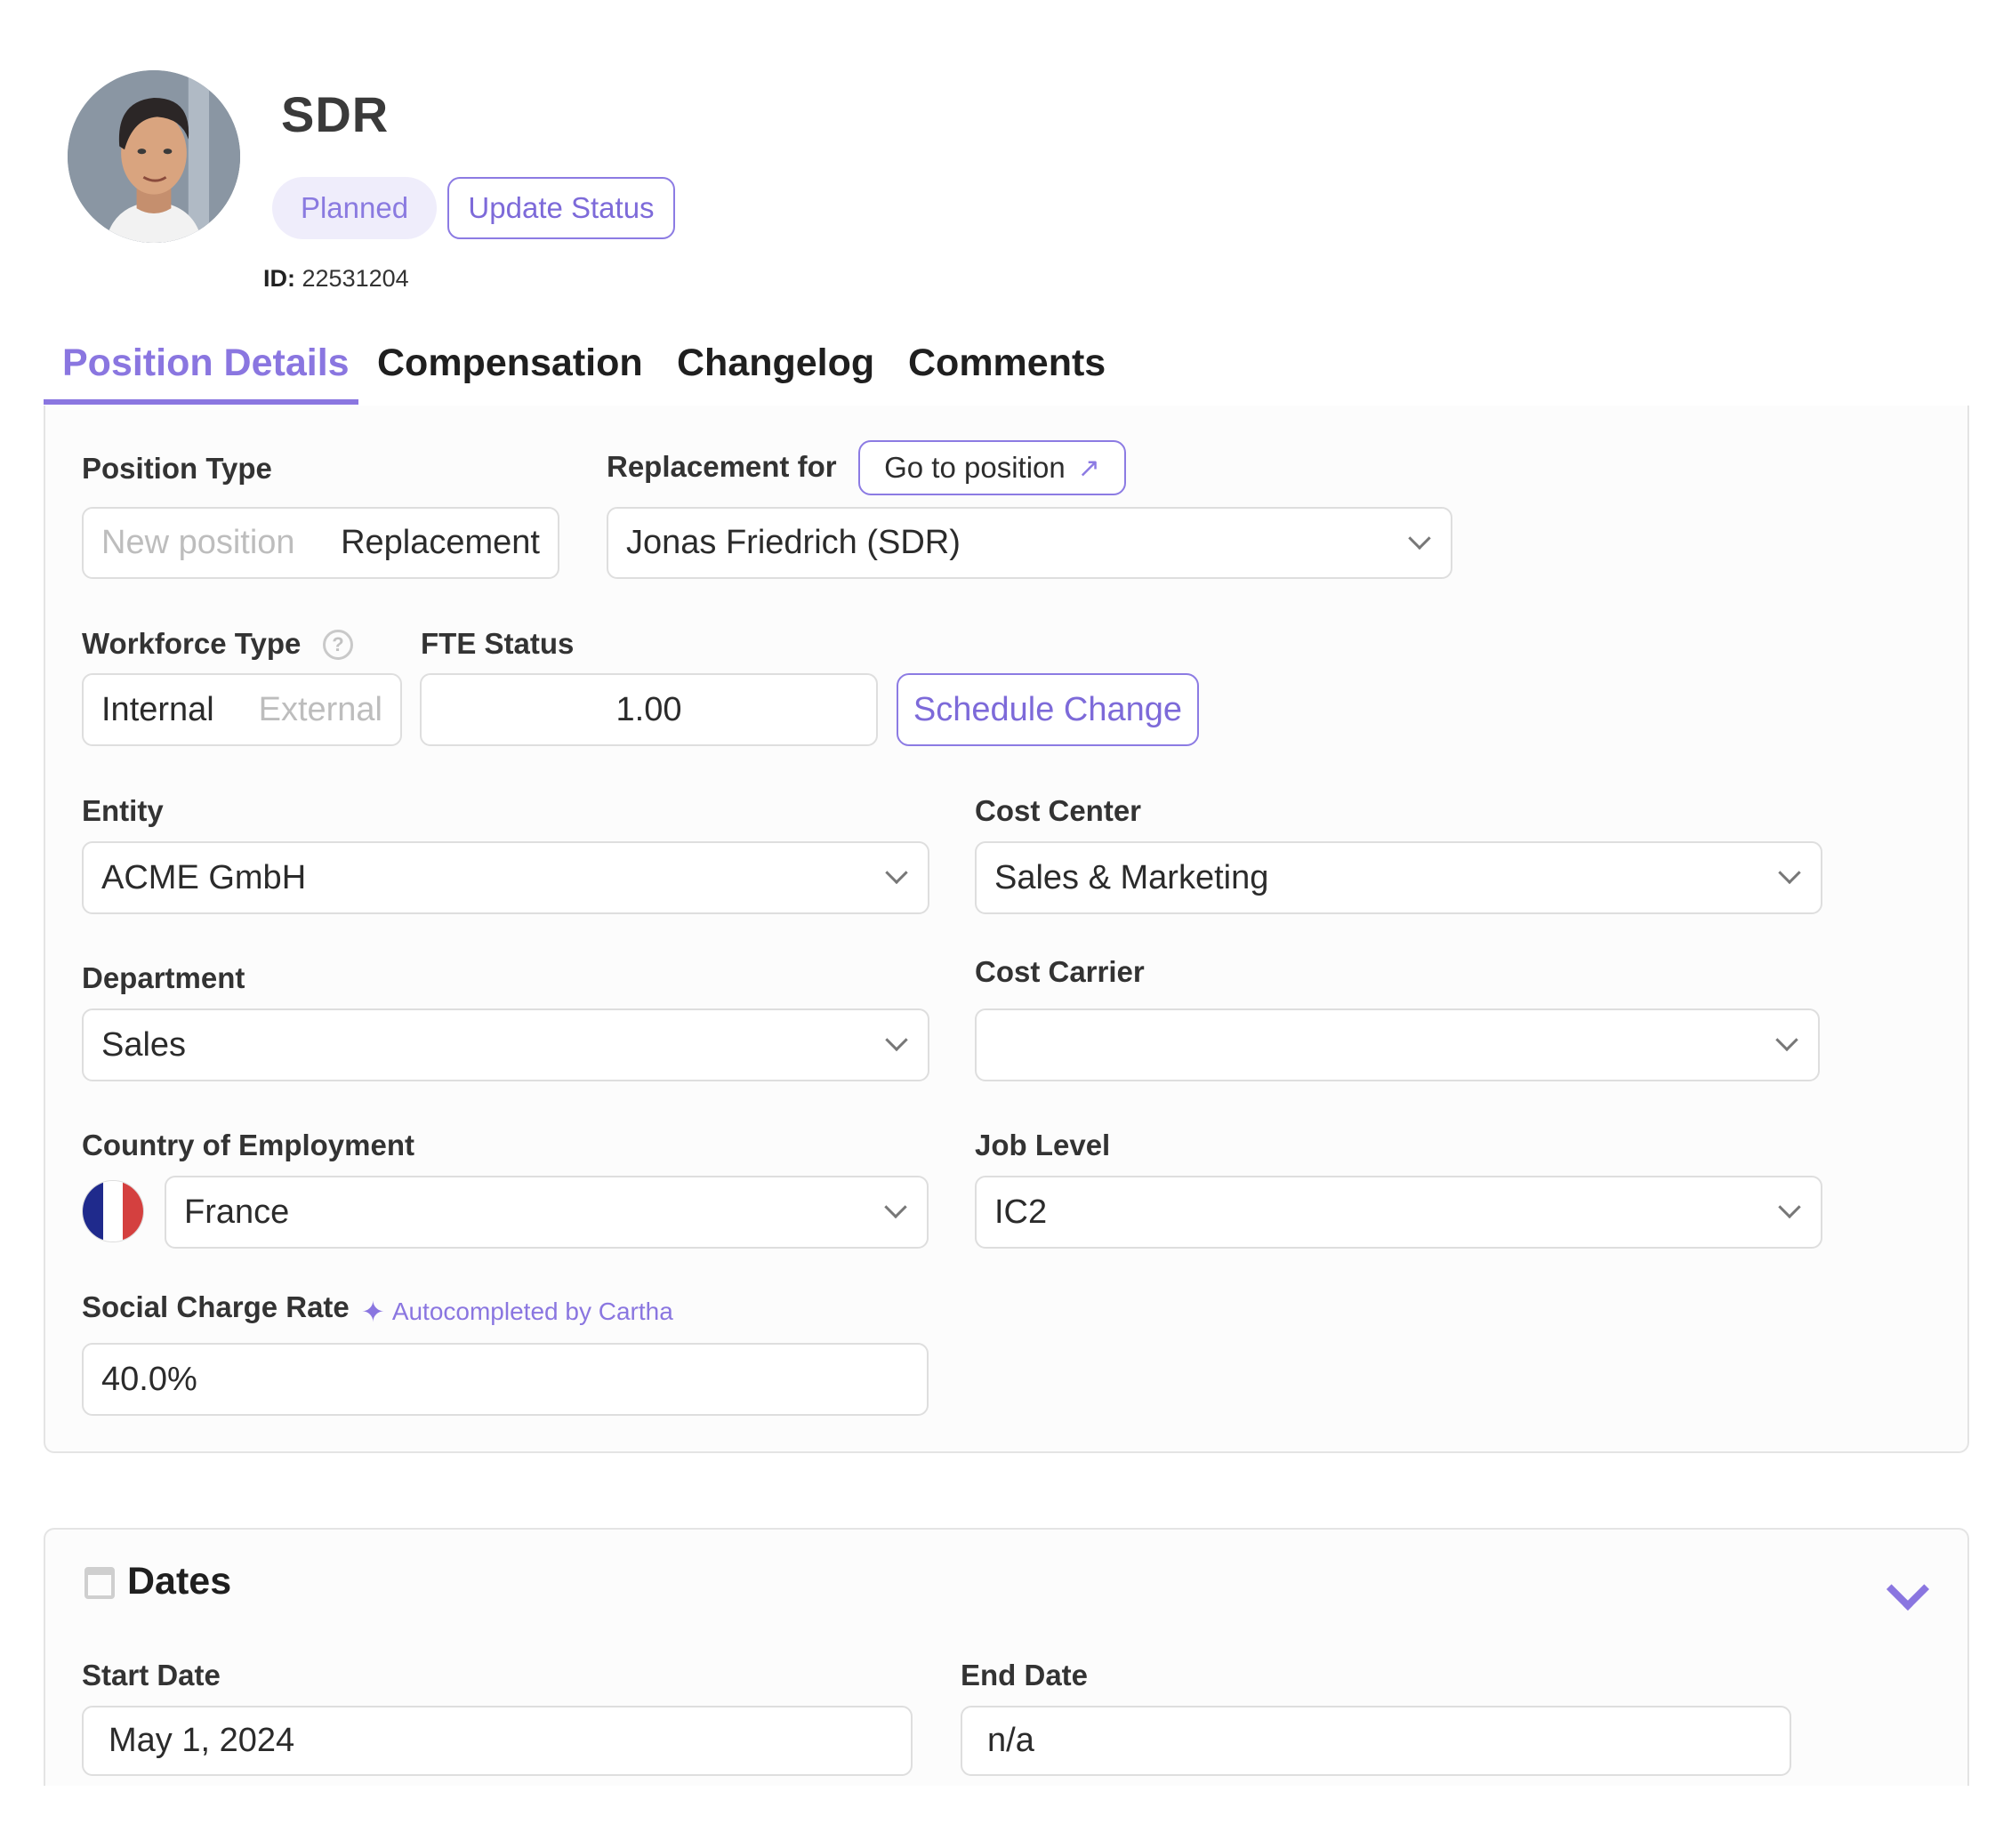 This screenshot has width=2003, height=1848. What do you see at coordinates (338, 645) in the screenshot?
I see `help-icon: ?` at bounding box center [338, 645].